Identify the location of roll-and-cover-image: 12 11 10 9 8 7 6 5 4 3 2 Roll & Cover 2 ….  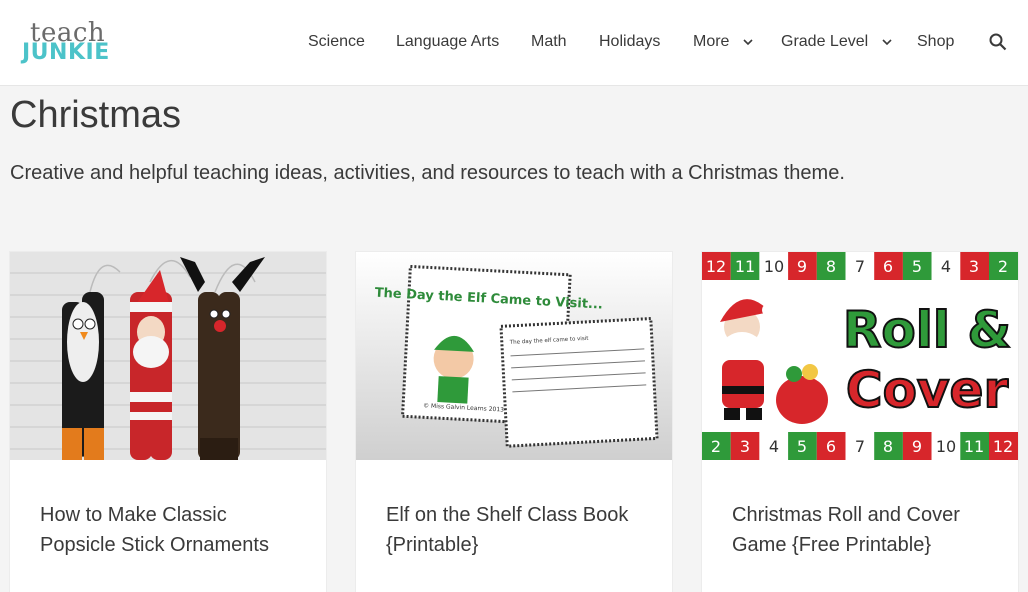
(860, 356).